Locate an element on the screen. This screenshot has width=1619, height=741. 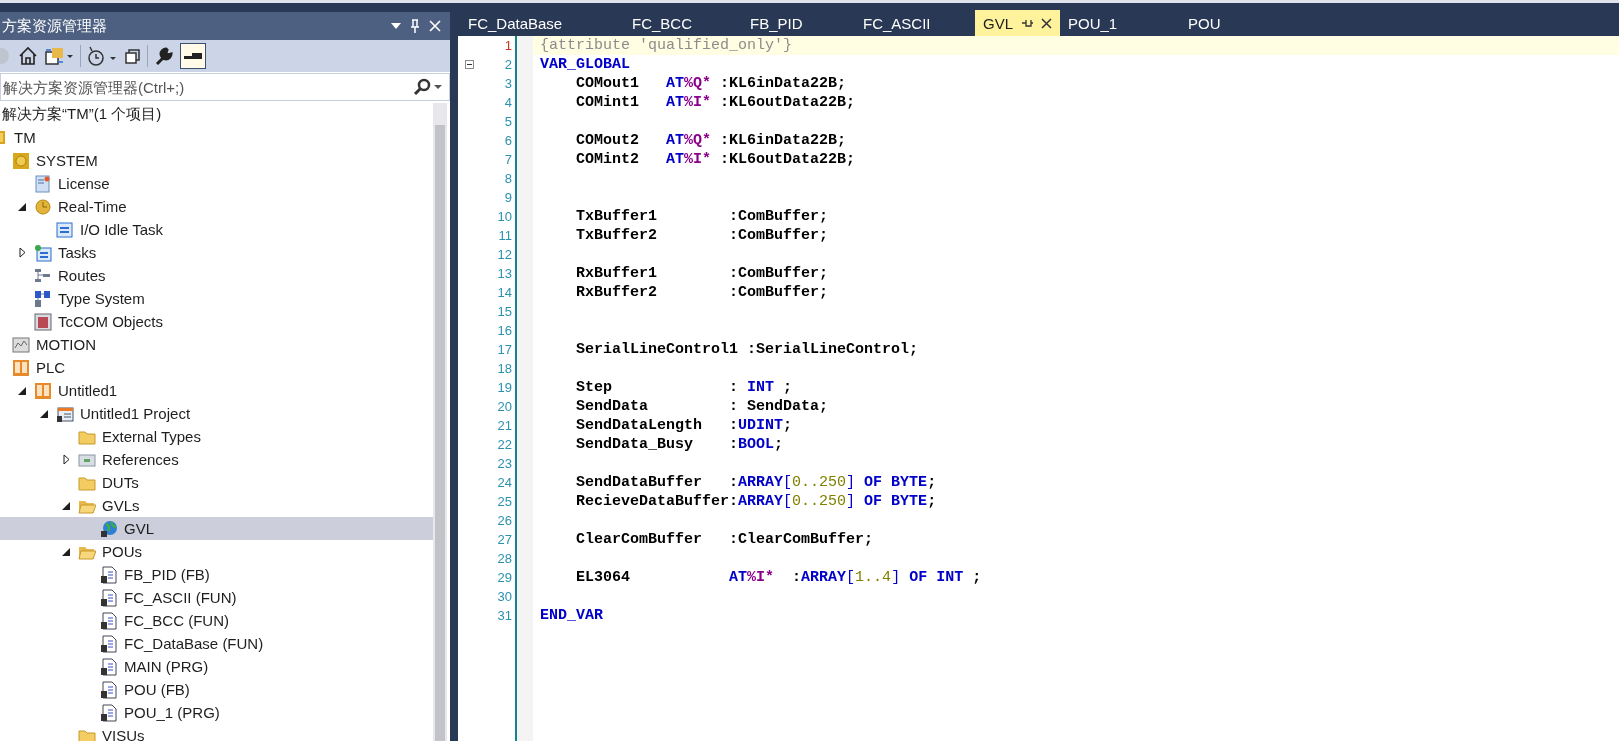
tree-item: FB_PID (FB) is located at coordinates (216, 574).